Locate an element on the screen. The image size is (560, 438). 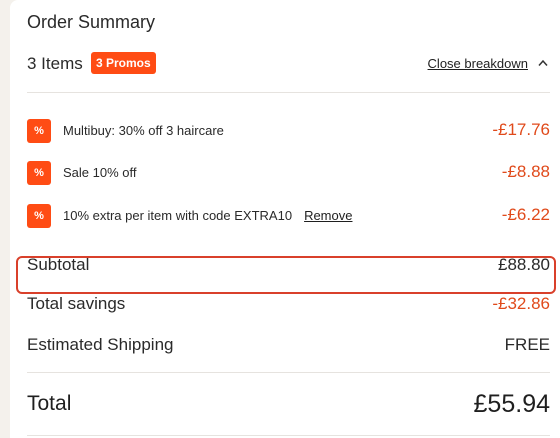
shipping-label: Estimated Shipping is located at coordinates (100, 344).